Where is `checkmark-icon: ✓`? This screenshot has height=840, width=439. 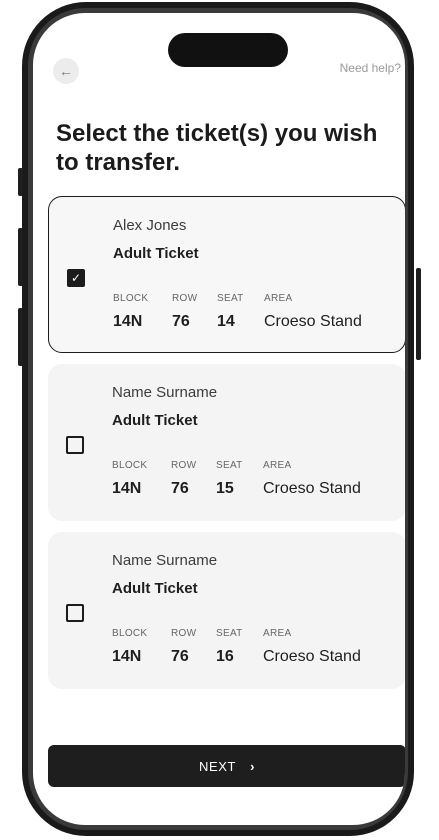 checkmark-icon: ✓ is located at coordinates (76, 278).